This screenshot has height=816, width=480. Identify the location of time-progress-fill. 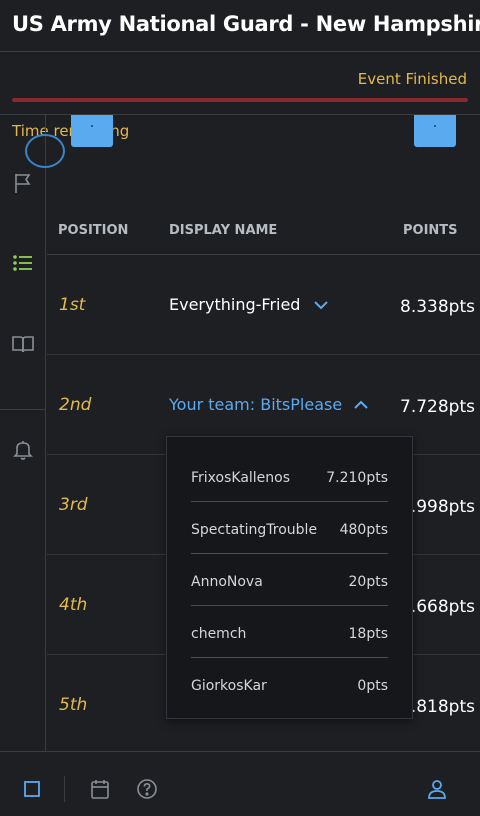
(240, 100).